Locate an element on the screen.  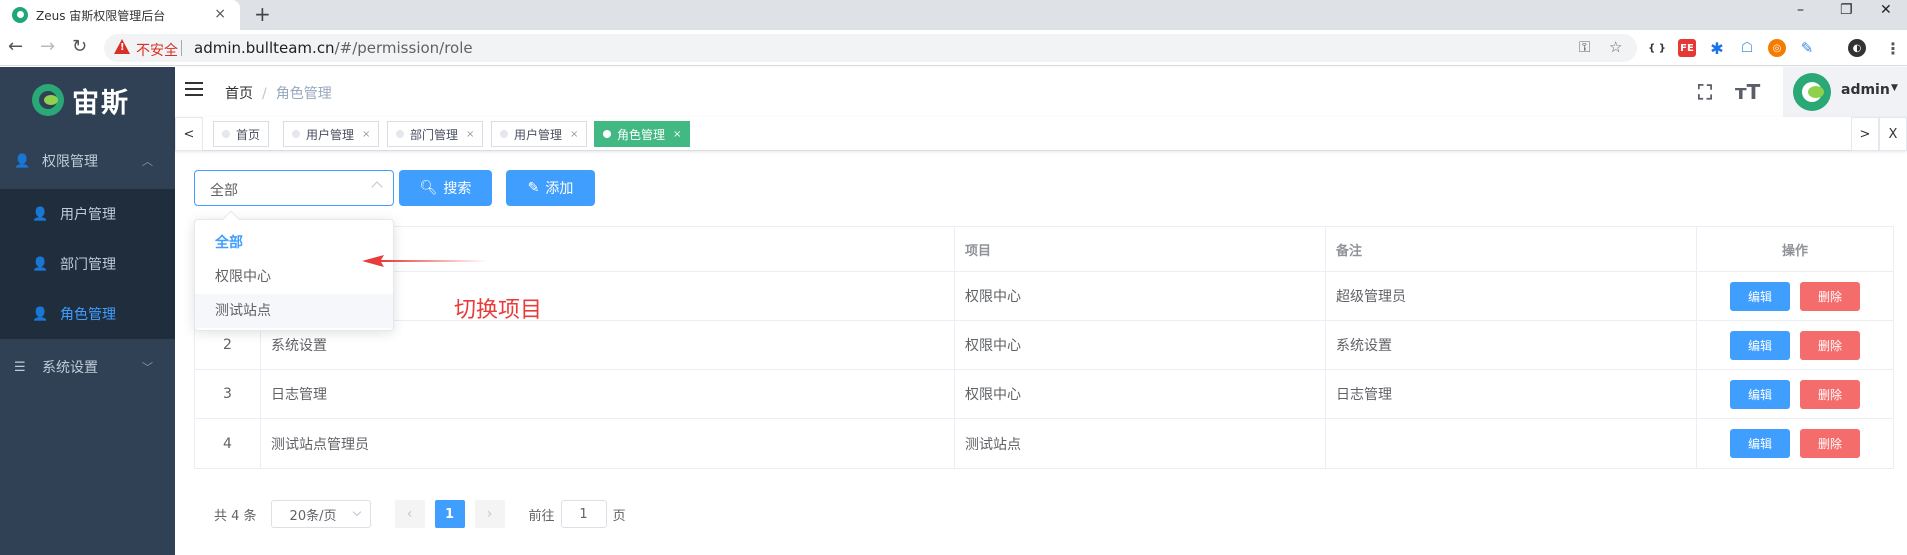
sidebar-group-system: ☰ 系统设置 ﹀ is located at coordinates (87, 367).